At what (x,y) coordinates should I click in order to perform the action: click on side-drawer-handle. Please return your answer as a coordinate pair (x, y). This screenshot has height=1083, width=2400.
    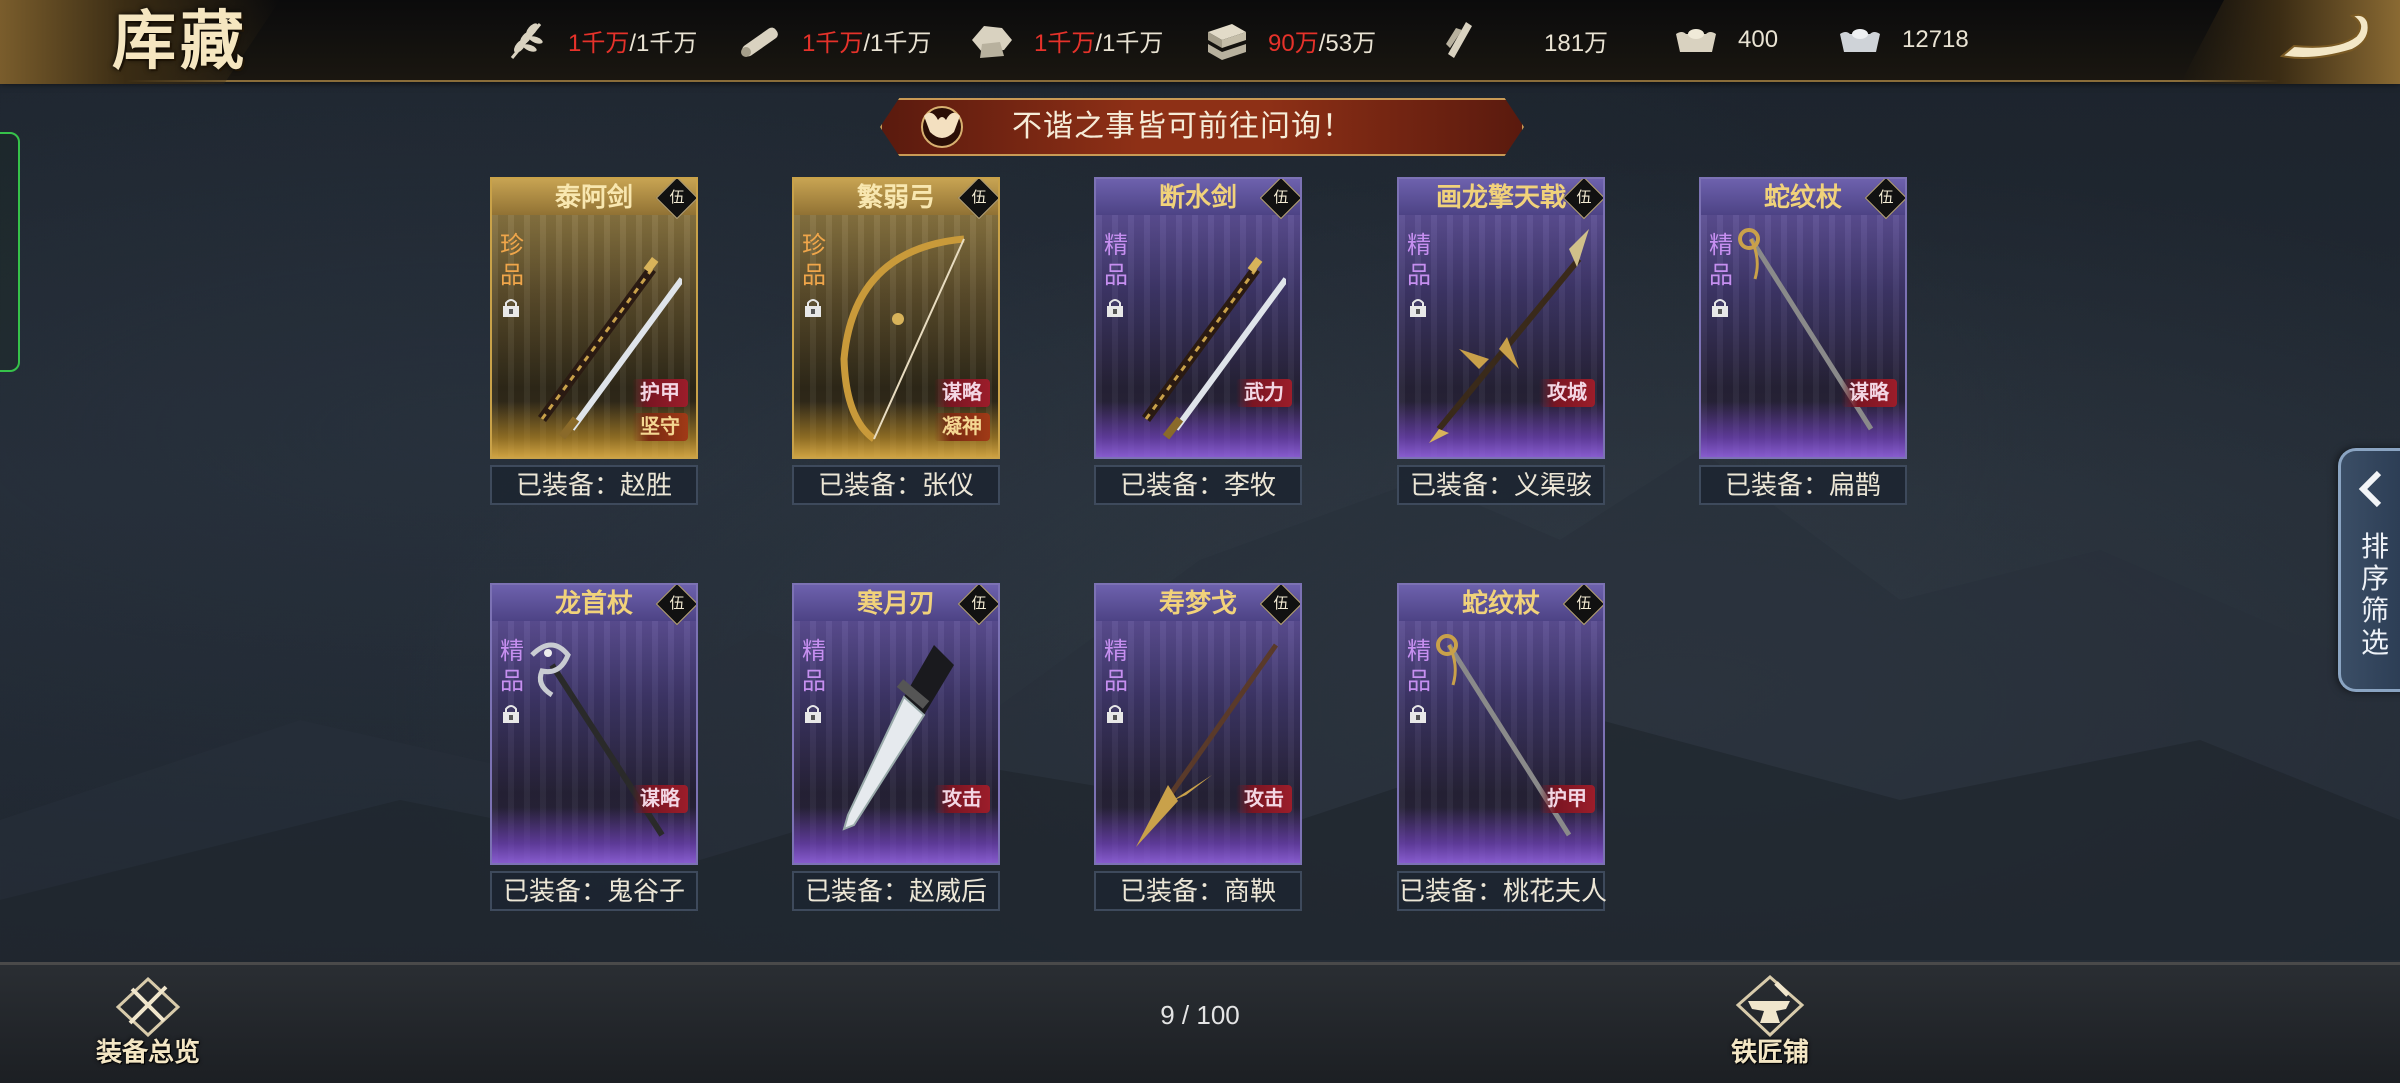
    Looking at the image, I should click on (10, 252).